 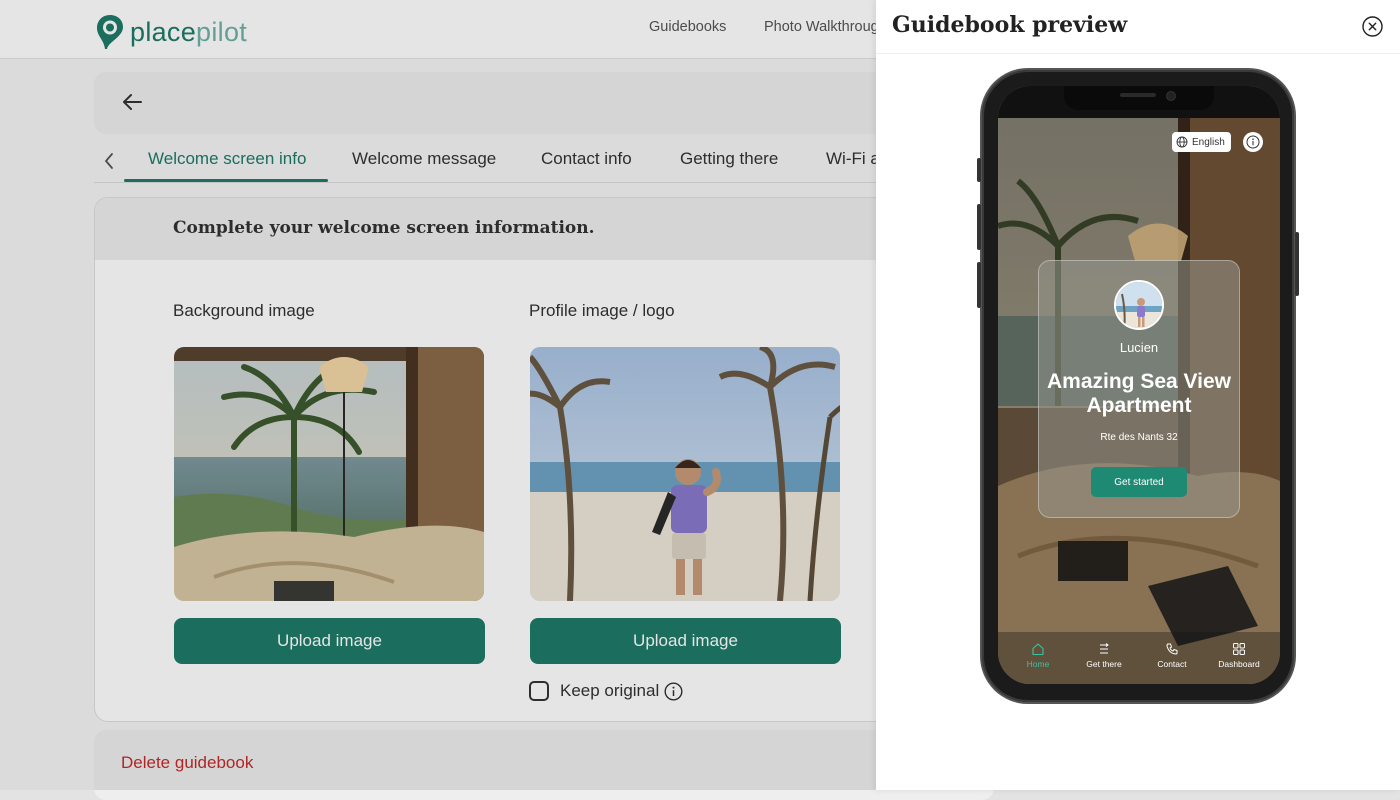 I want to click on front-camera, so click(x=1171, y=96).